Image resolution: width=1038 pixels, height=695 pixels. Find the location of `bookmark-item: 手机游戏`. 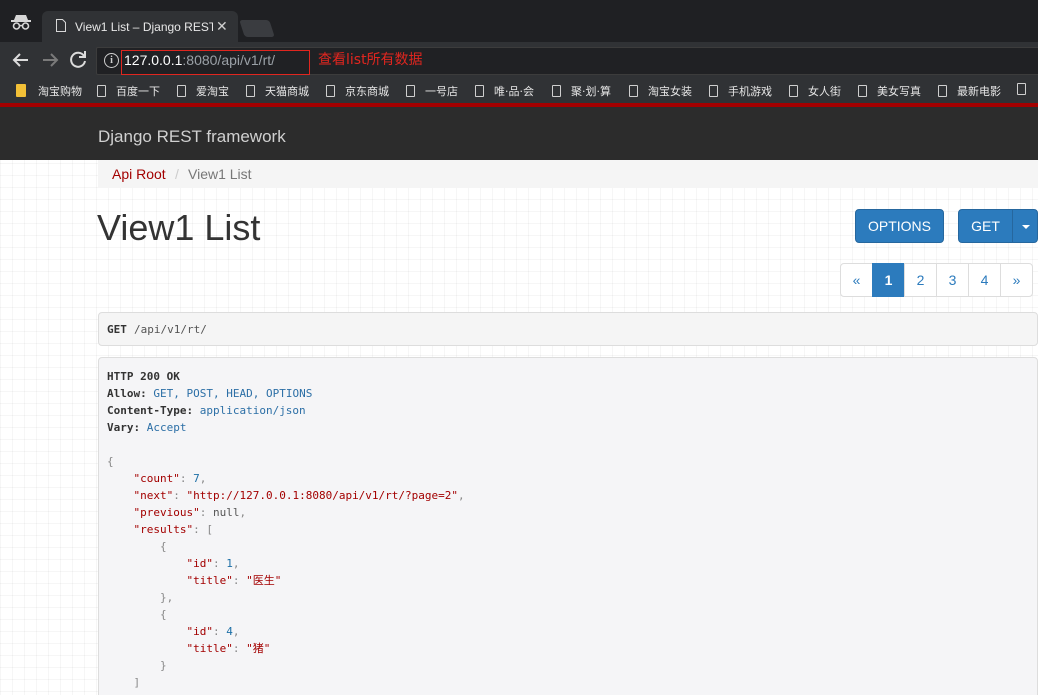

bookmark-item: 手机游戏 is located at coordinates (740, 91).